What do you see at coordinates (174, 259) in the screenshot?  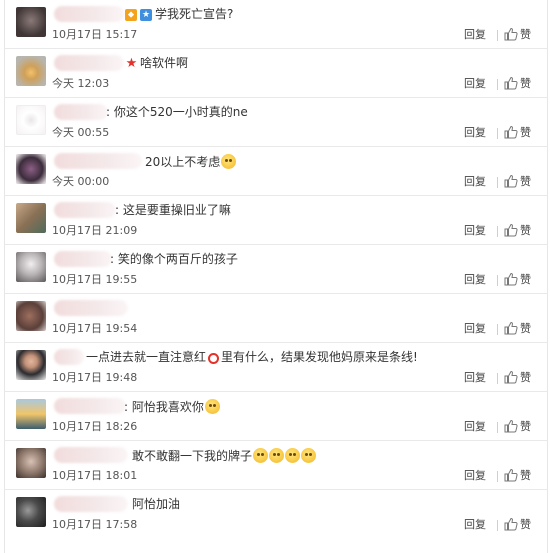 I see `comment-text: : 笑的像个两百斤的孩子` at bounding box center [174, 259].